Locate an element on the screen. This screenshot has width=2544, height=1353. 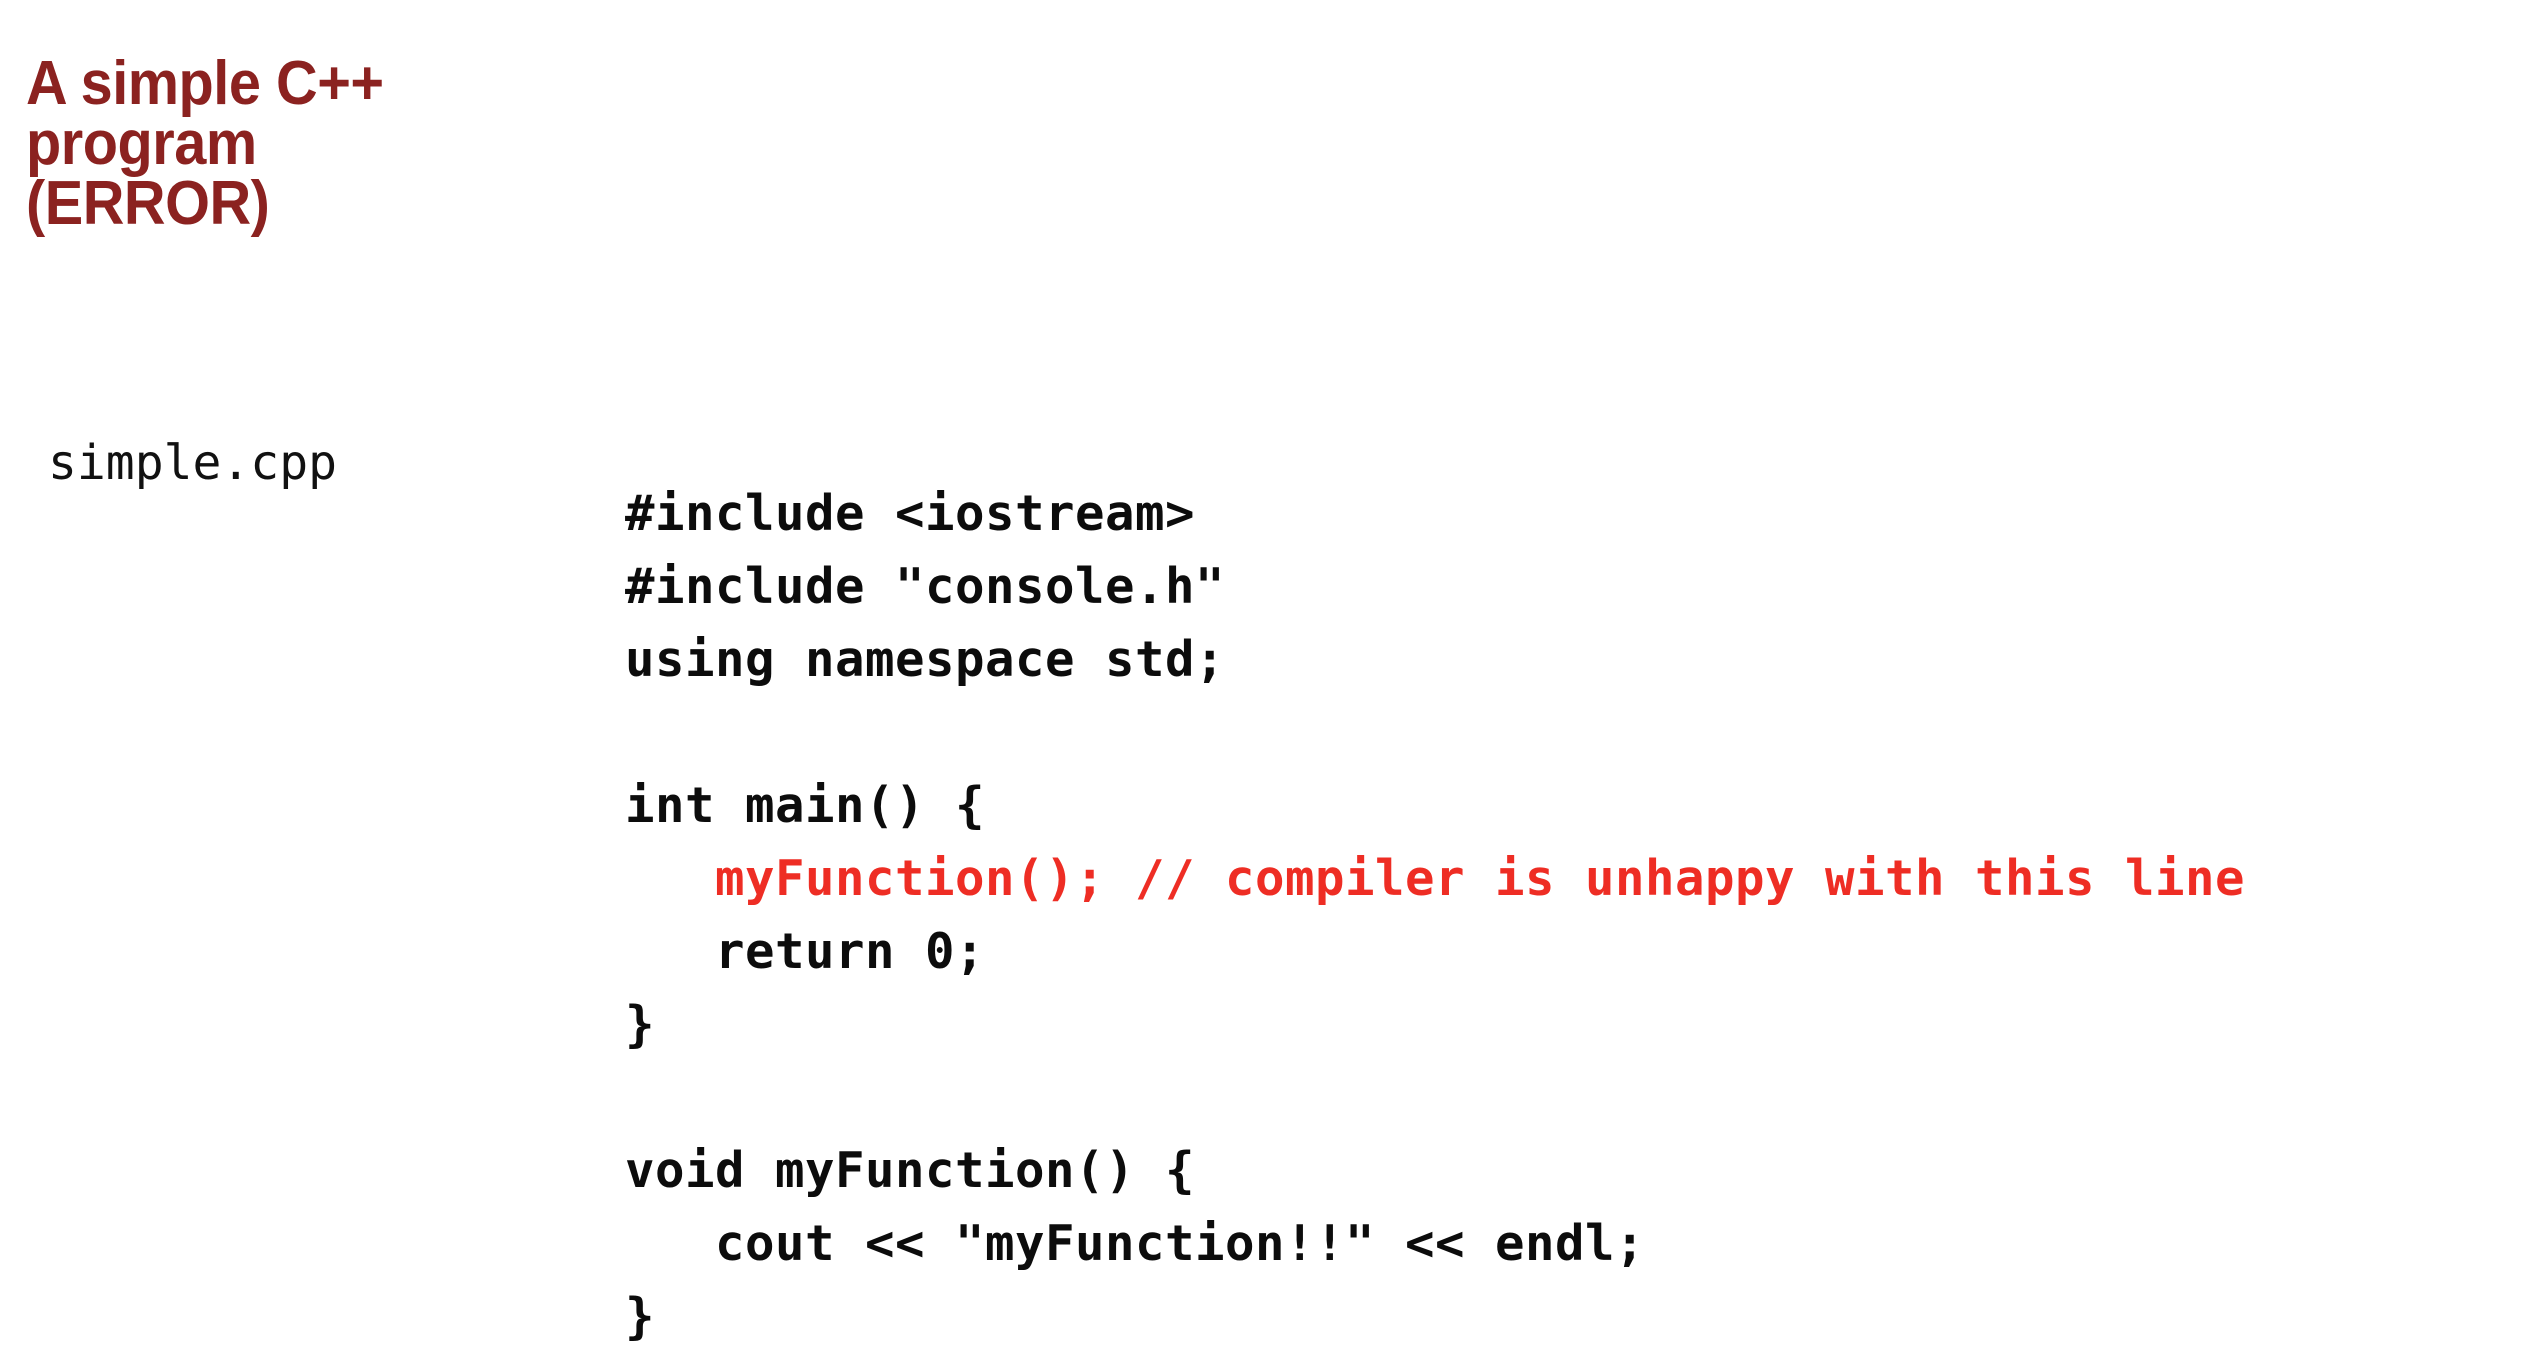
code-line: void myFunction() { is located at coordinates (910, 1170).